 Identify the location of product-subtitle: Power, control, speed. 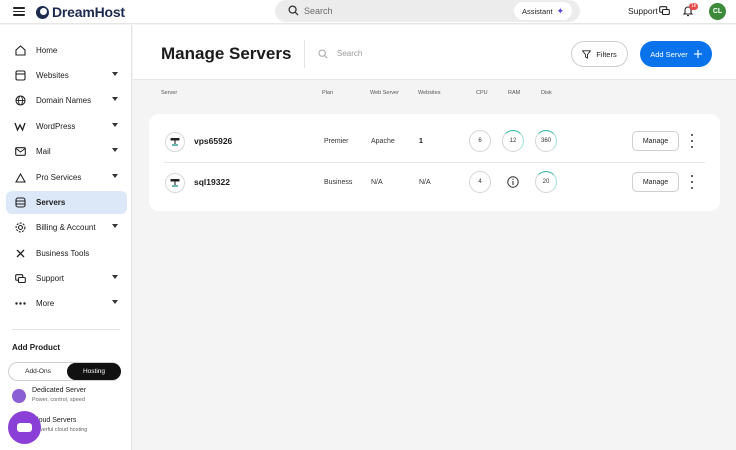
(58, 400).